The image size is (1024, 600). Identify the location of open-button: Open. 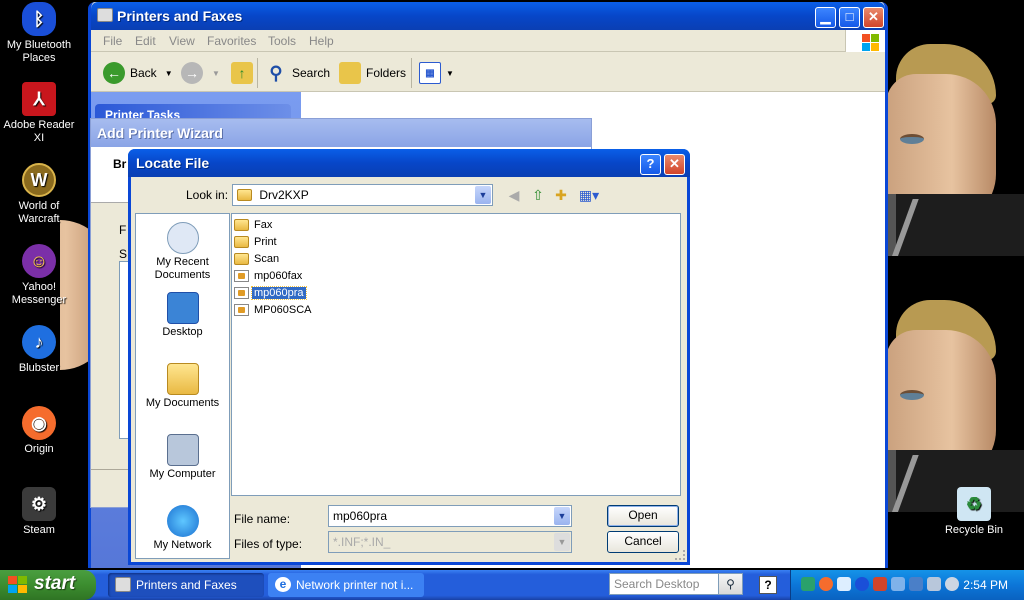
(643, 516).